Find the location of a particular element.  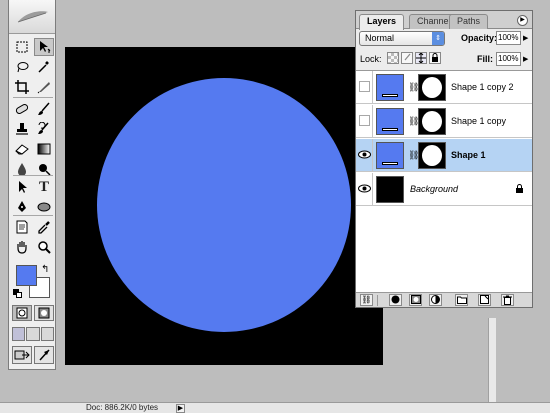

lock-image-pixels-button is located at coordinates (407, 58).